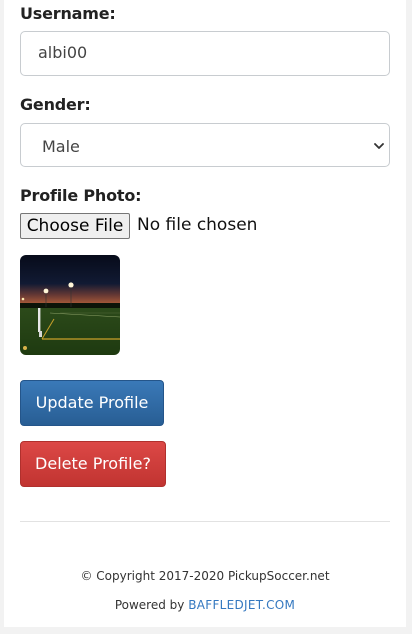 This screenshot has width=412, height=634. I want to click on file-status-text: No file chosen, so click(197, 225).